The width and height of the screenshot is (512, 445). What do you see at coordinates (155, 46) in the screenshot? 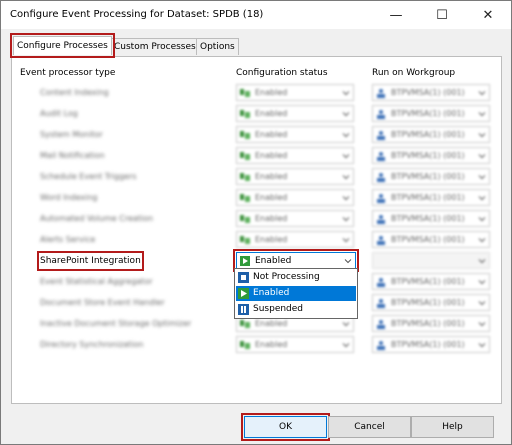
I see `tab-custom-processes: Custom Processes` at bounding box center [155, 46].